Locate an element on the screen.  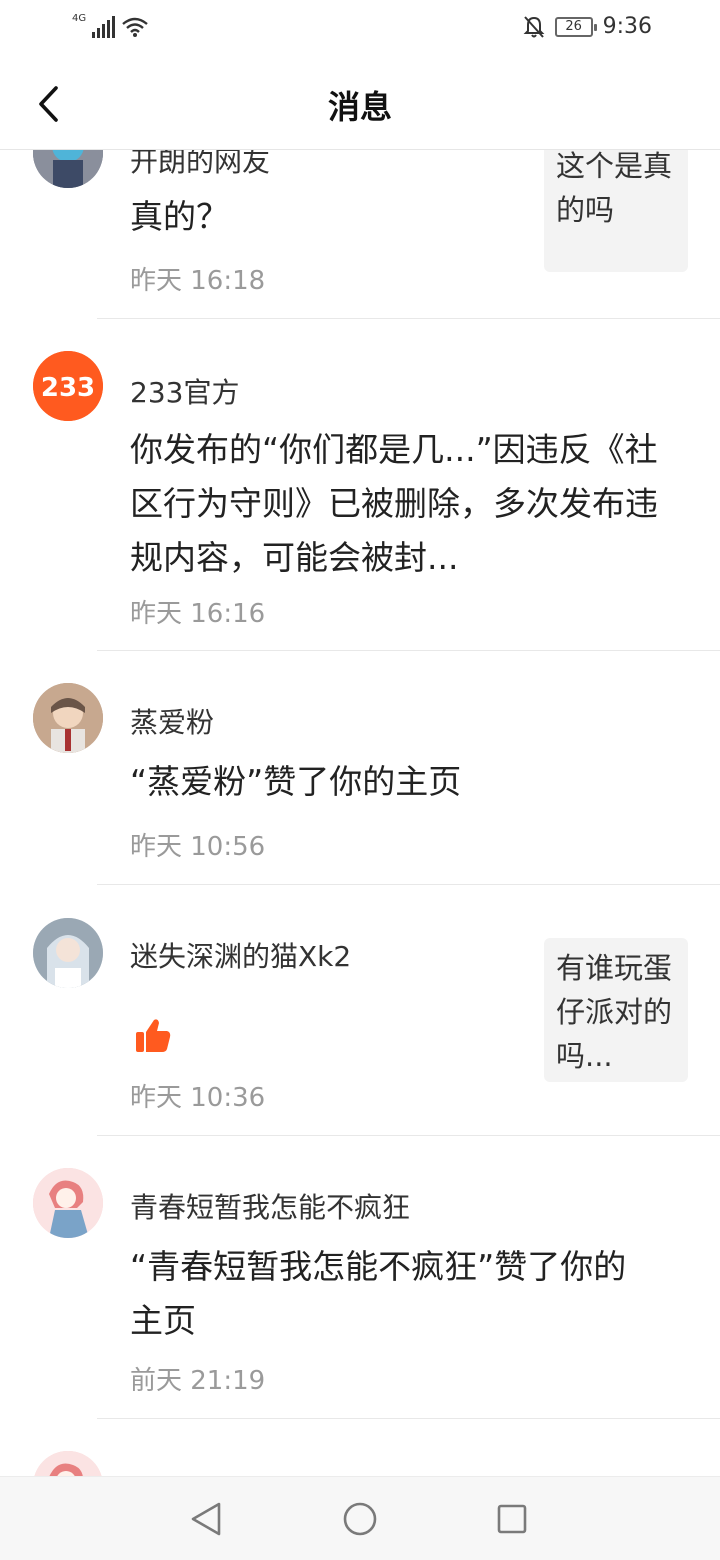
message-time: 昨天 16:18 is located at coordinates (198, 281).